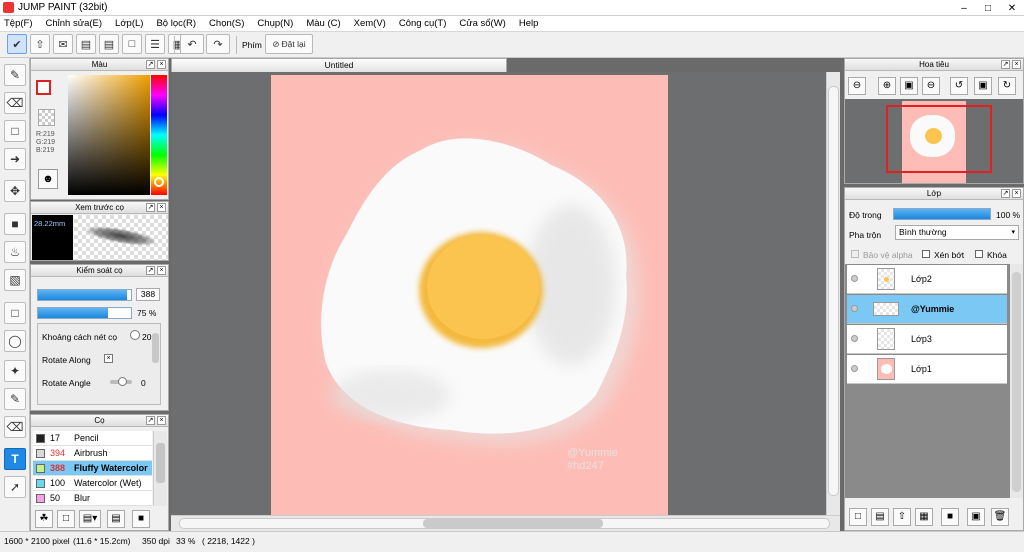 The image size is (1024, 552). Describe the element at coordinates (141, 519) in the screenshot. I see `brush-folder-icon: ■` at that location.